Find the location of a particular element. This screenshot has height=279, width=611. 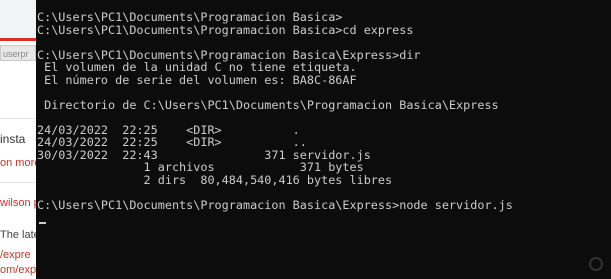

browser-input-text: userpr is located at coordinates (16, 54).